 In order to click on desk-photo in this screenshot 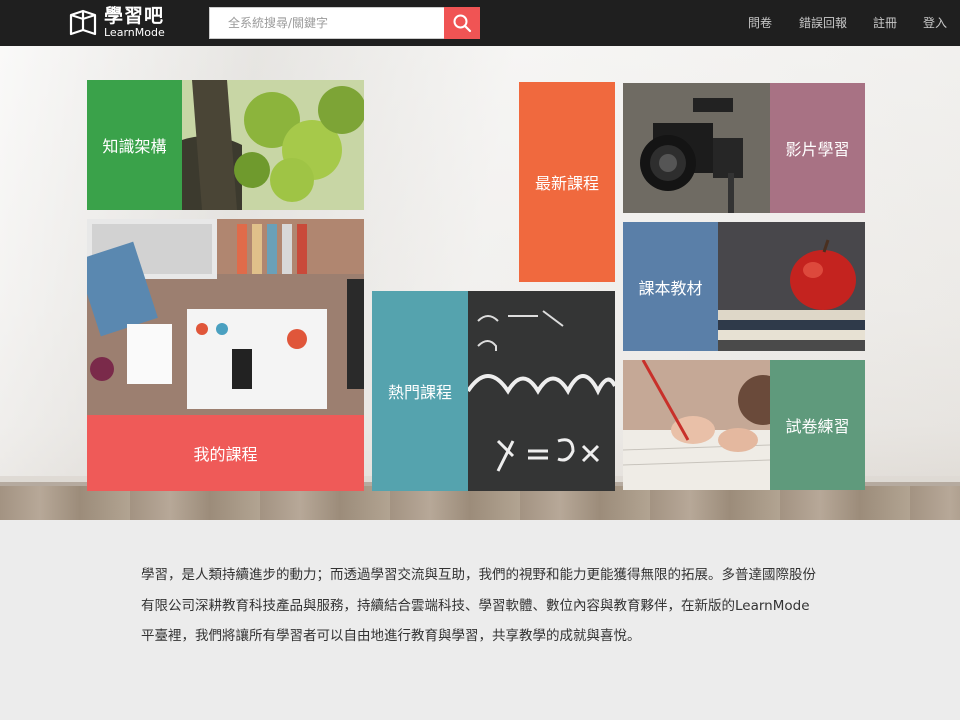, I will do `click(225, 317)`.